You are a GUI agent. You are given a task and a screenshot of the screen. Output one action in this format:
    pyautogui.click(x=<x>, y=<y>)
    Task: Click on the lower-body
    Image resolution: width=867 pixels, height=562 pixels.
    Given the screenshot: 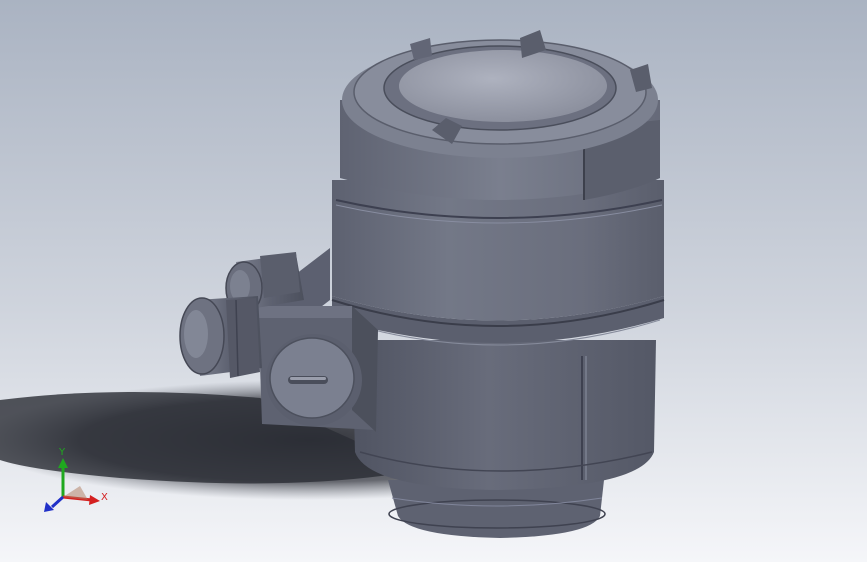 What is the action you would take?
    pyautogui.click(x=504, y=415)
    